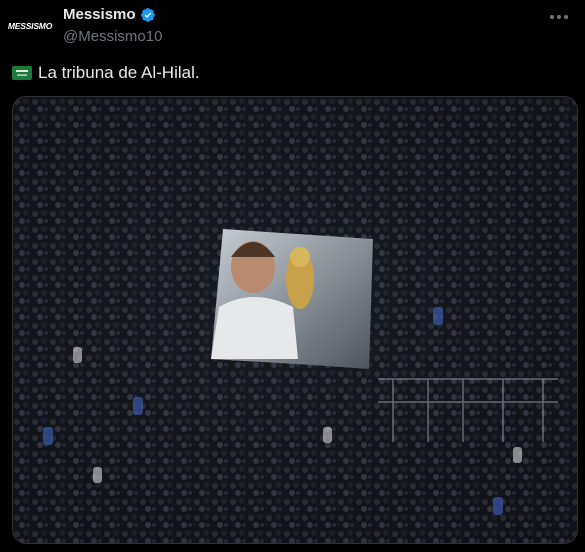 This screenshot has width=585, height=552. Describe the element at coordinates (22, 73) in the screenshot. I see `saudi-flag-icon` at that location.